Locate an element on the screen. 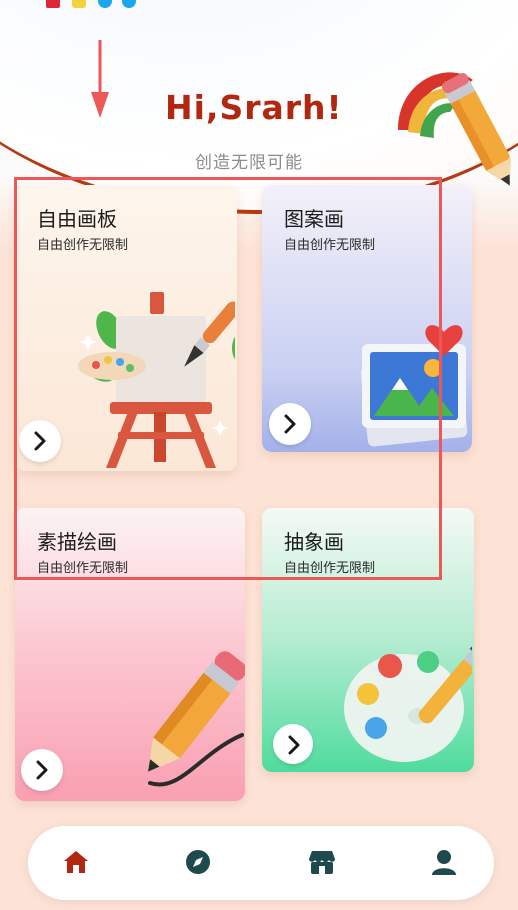  greeting-title: Hi,Srarh! is located at coordinates (254, 107).